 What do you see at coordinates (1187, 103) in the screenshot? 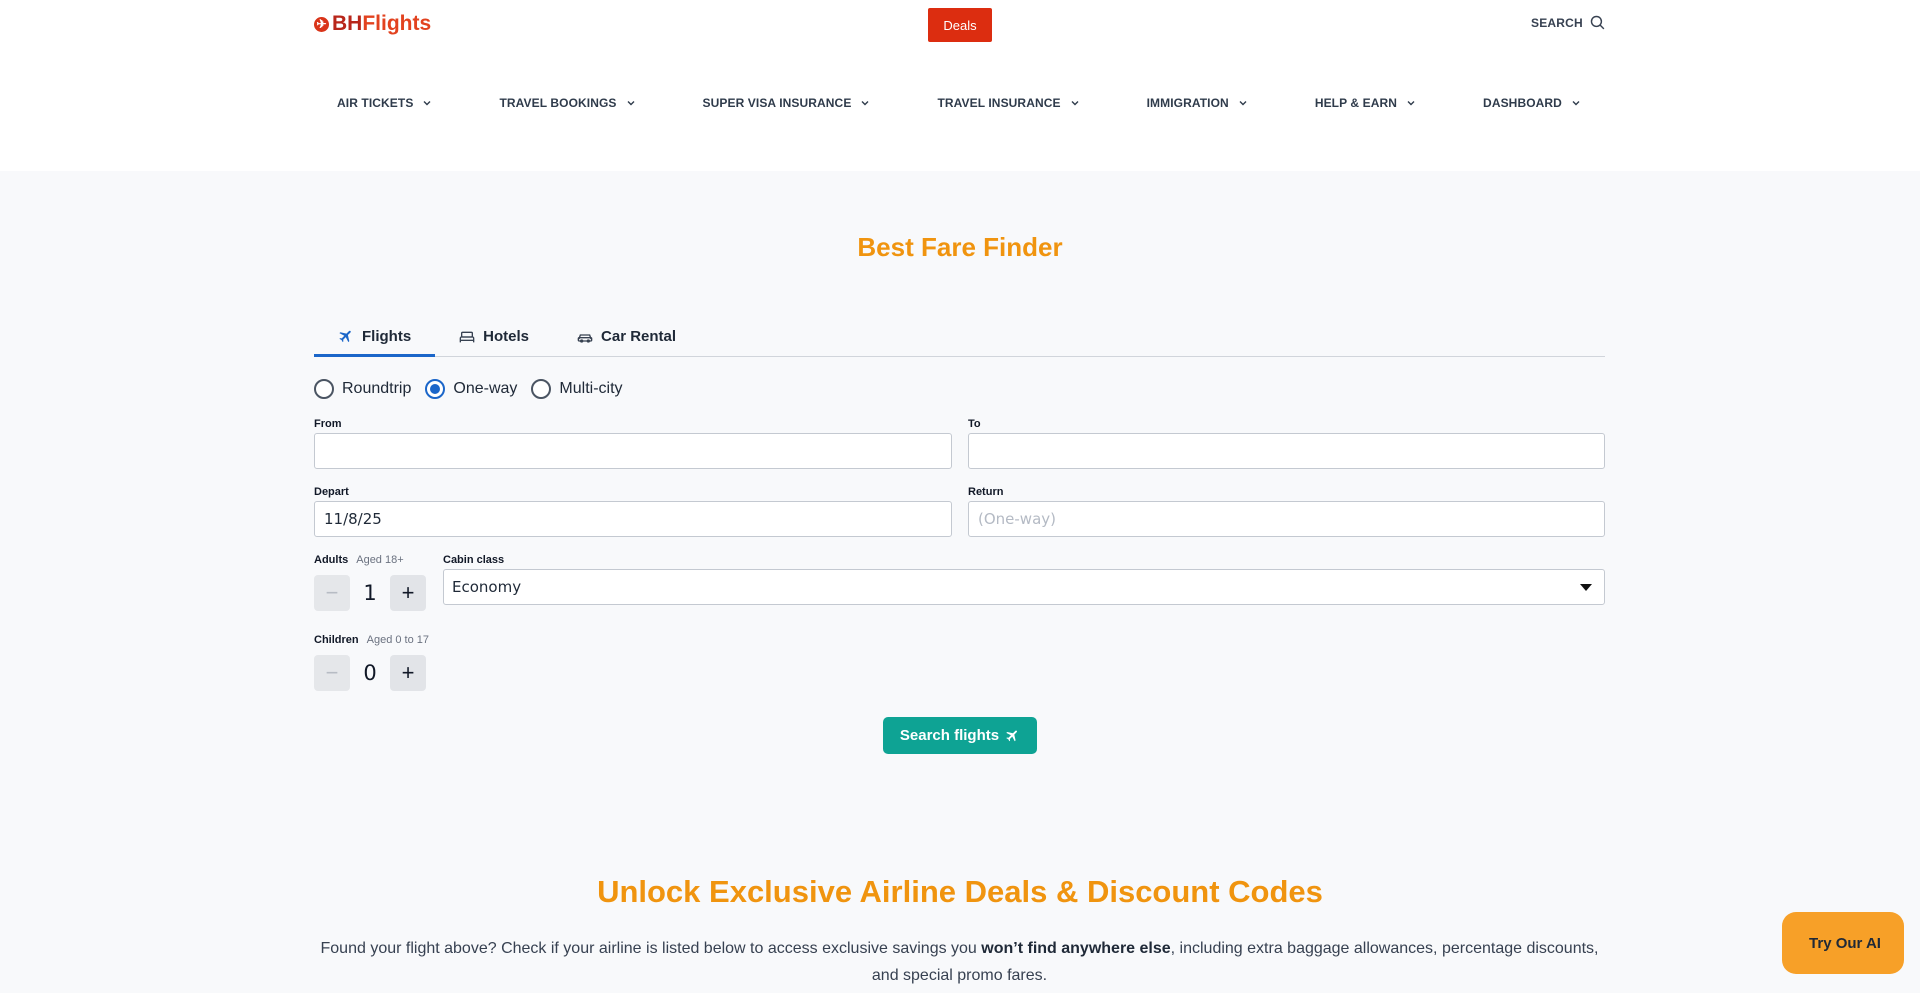
I see `nav-item-label: IMMIGRATION` at bounding box center [1187, 103].